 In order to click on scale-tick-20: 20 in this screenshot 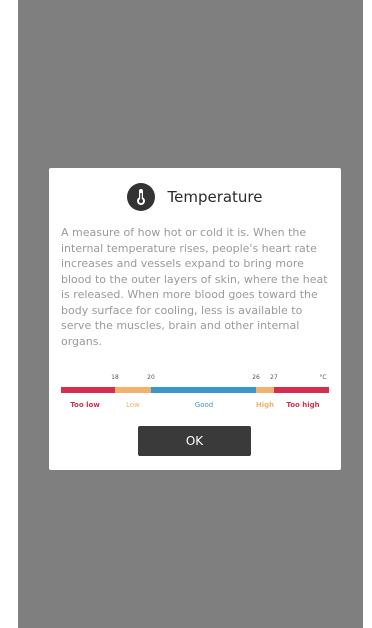, I will do `click(151, 377)`.